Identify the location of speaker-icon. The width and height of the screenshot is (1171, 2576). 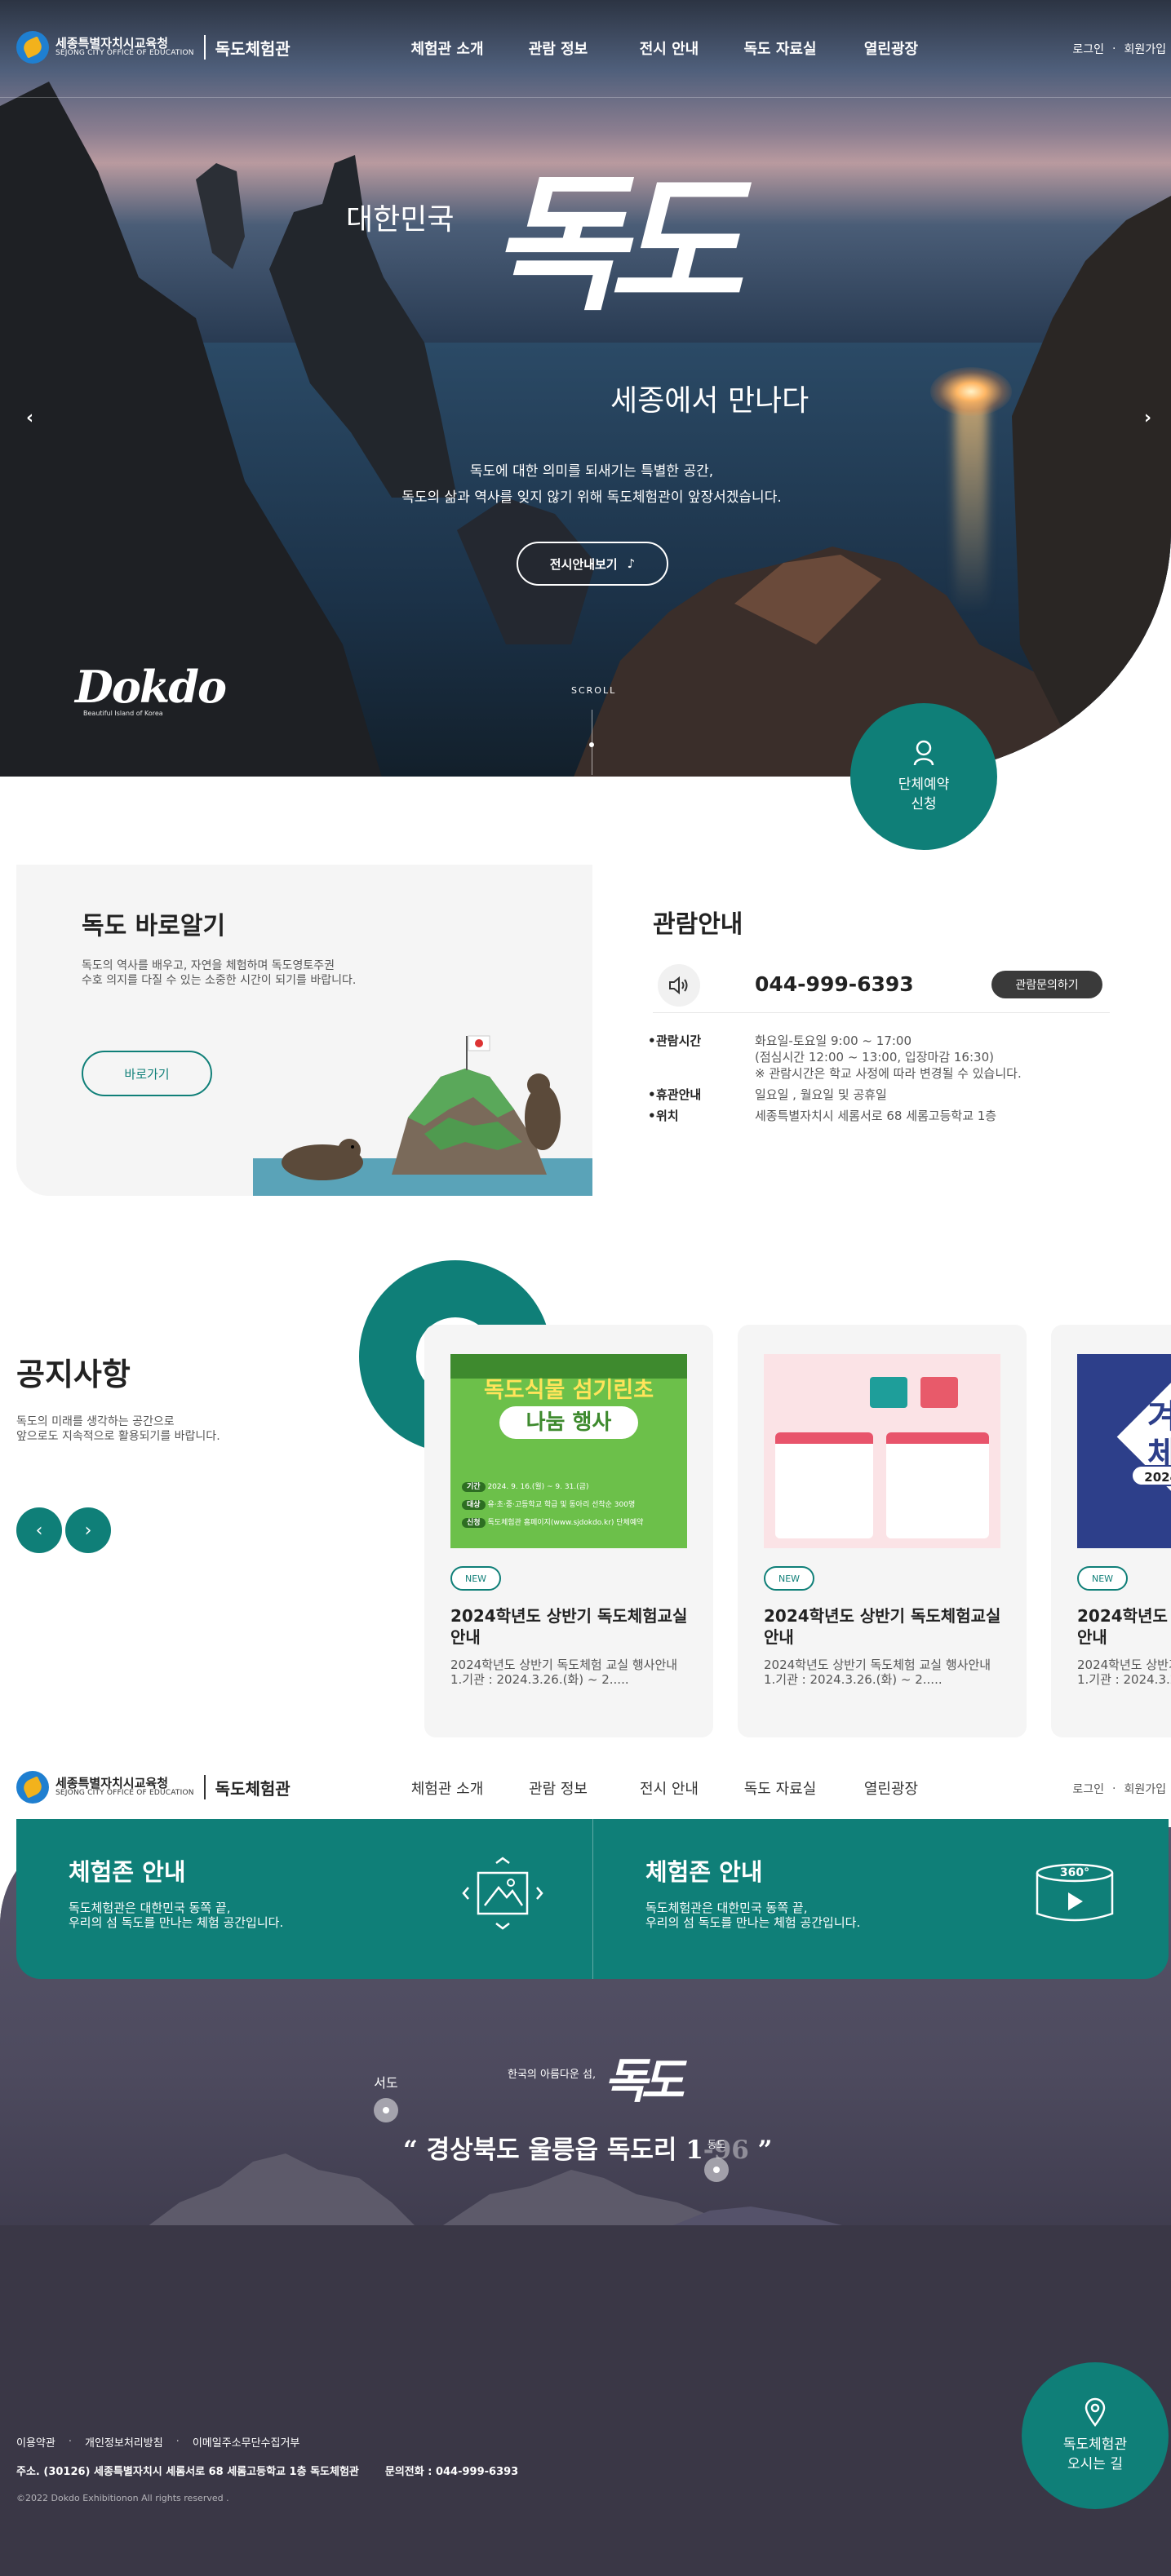
(679, 985).